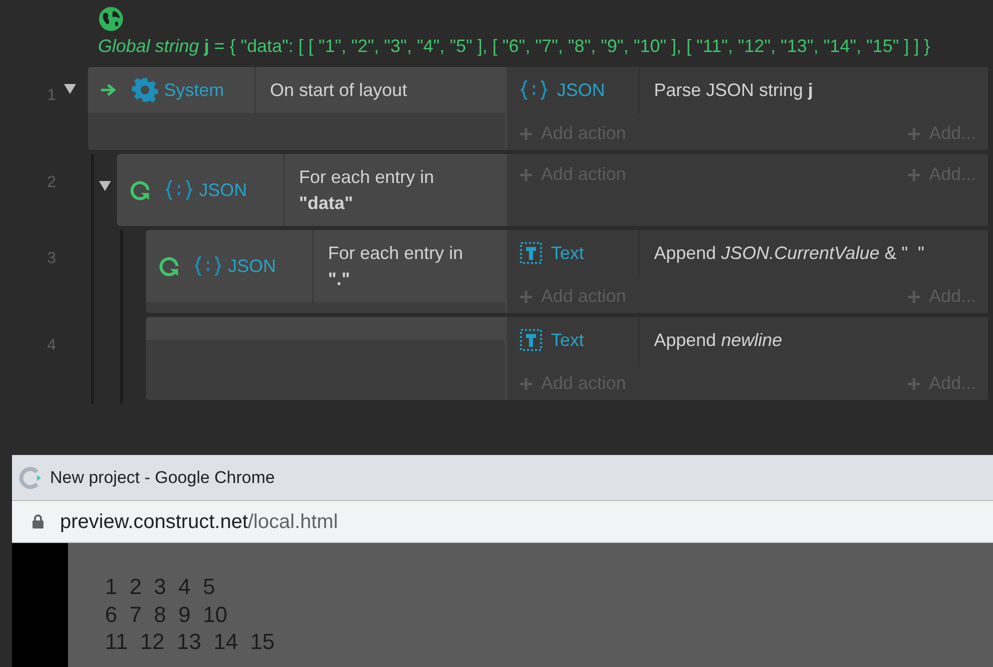 The image size is (993, 667). Describe the element at coordinates (166, 614) in the screenshot. I see `output-line: 6 7 8 9 10` at that location.